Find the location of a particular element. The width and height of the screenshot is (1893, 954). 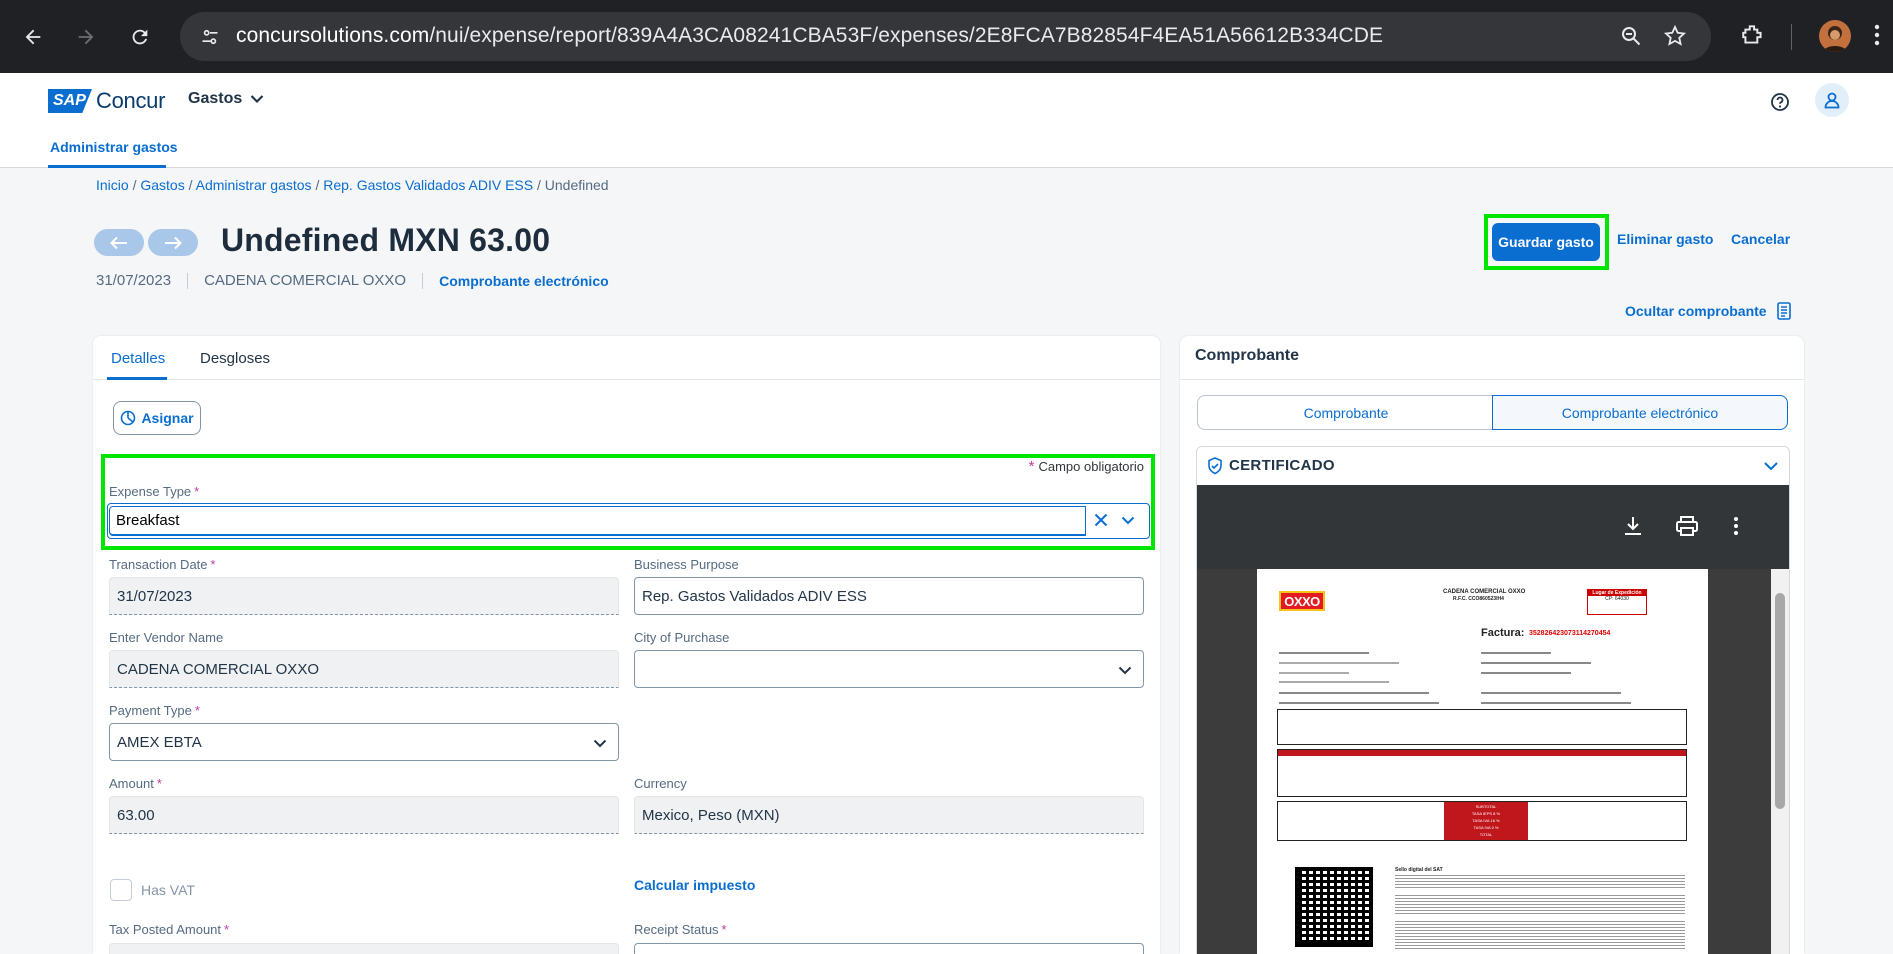

user-icon is located at coordinates (1832, 100).